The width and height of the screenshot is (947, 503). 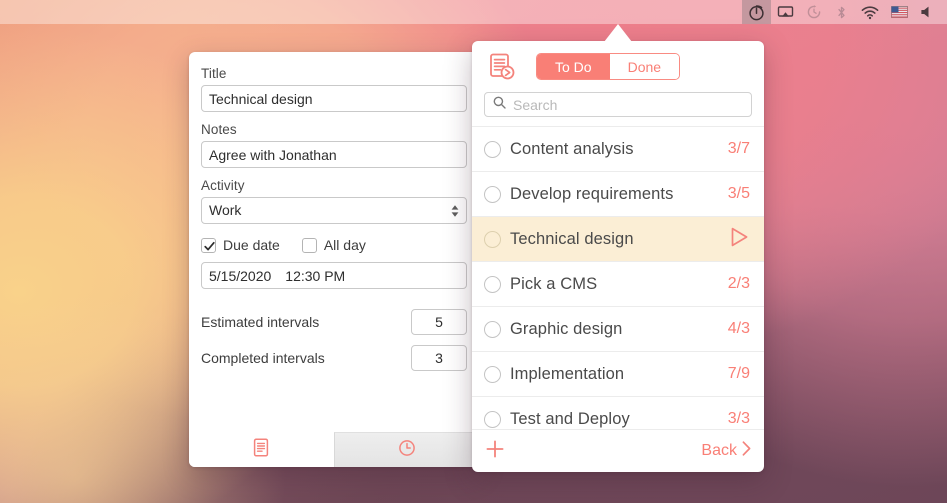 I want to click on search-field: Search, so click(x=618, y=104).